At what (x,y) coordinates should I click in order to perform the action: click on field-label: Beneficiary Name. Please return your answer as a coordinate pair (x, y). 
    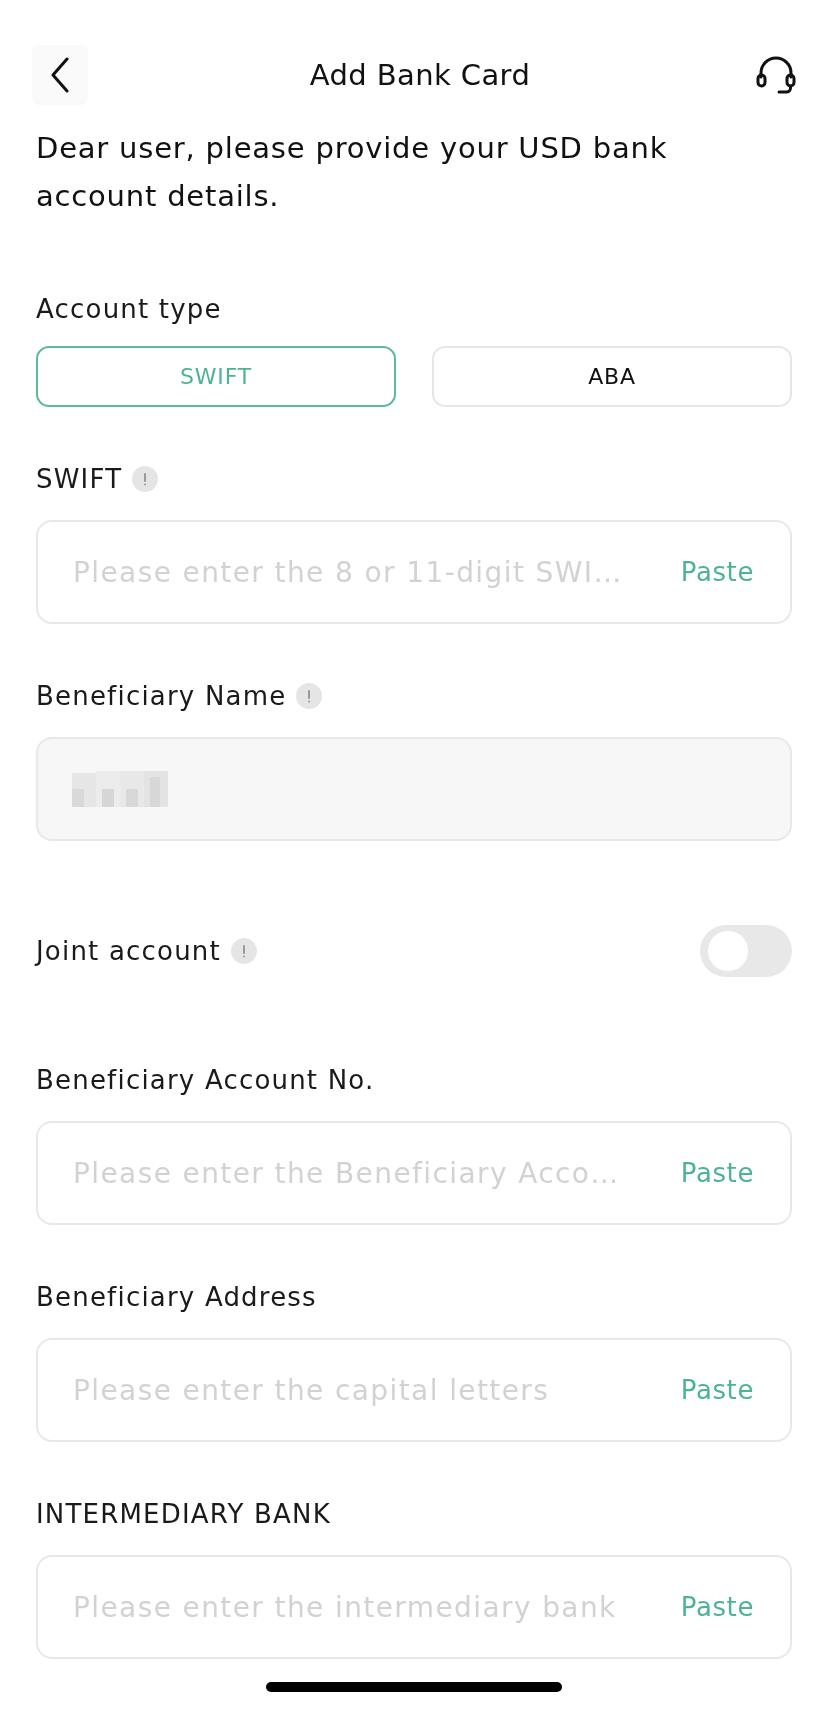
    Looking at the image, I should click on (161, 696).